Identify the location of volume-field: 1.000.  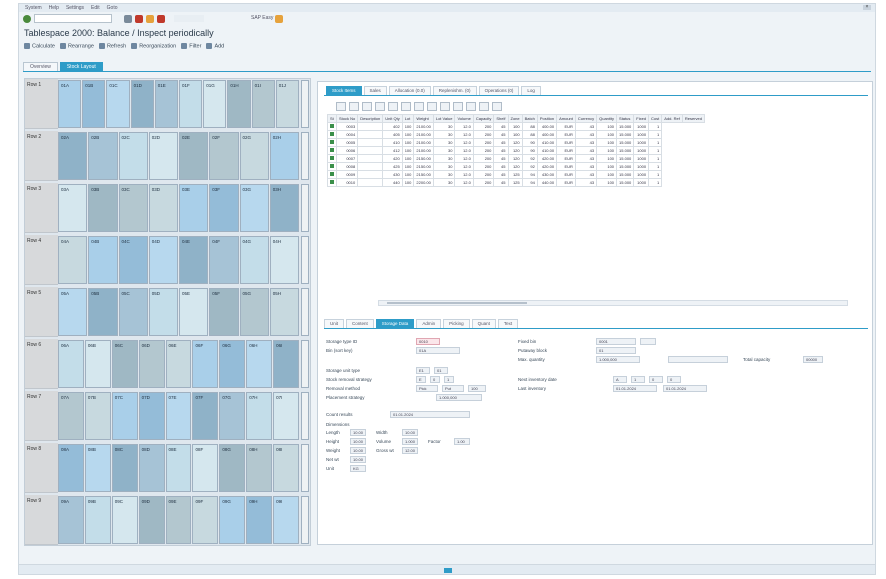
(410, 441).